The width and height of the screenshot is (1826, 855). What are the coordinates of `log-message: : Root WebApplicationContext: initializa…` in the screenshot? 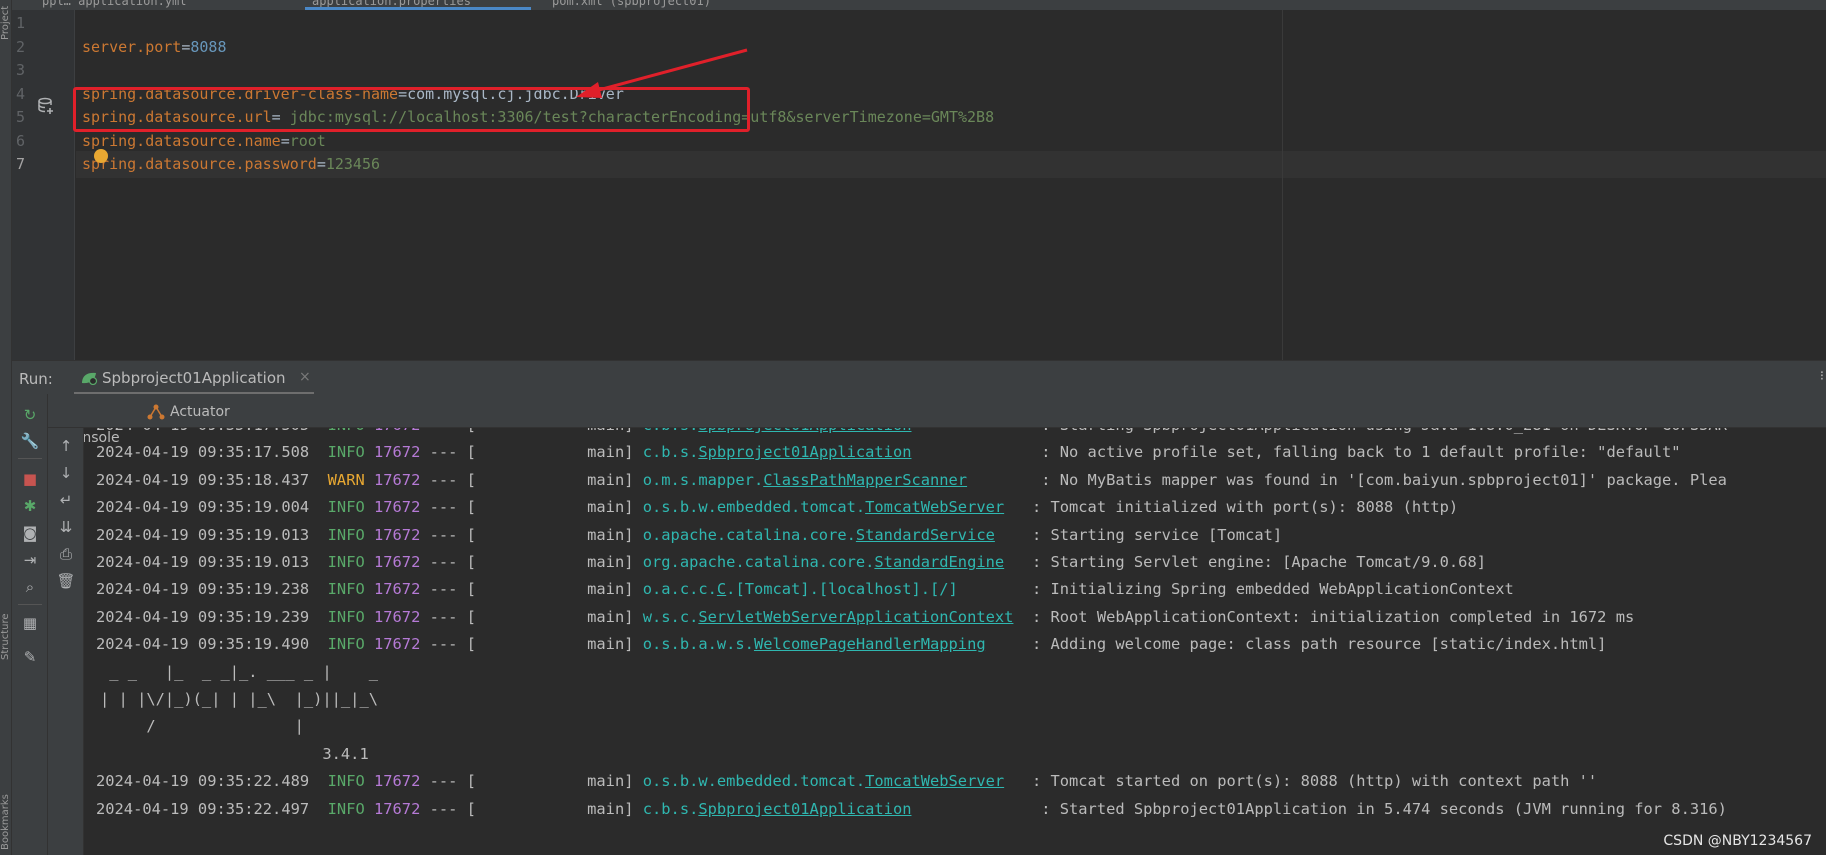 It's located at (1328, 616).